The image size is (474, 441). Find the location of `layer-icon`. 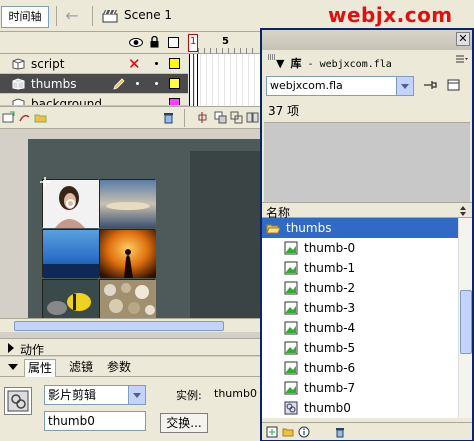

layer-icon is located at coordinates (18, 64).